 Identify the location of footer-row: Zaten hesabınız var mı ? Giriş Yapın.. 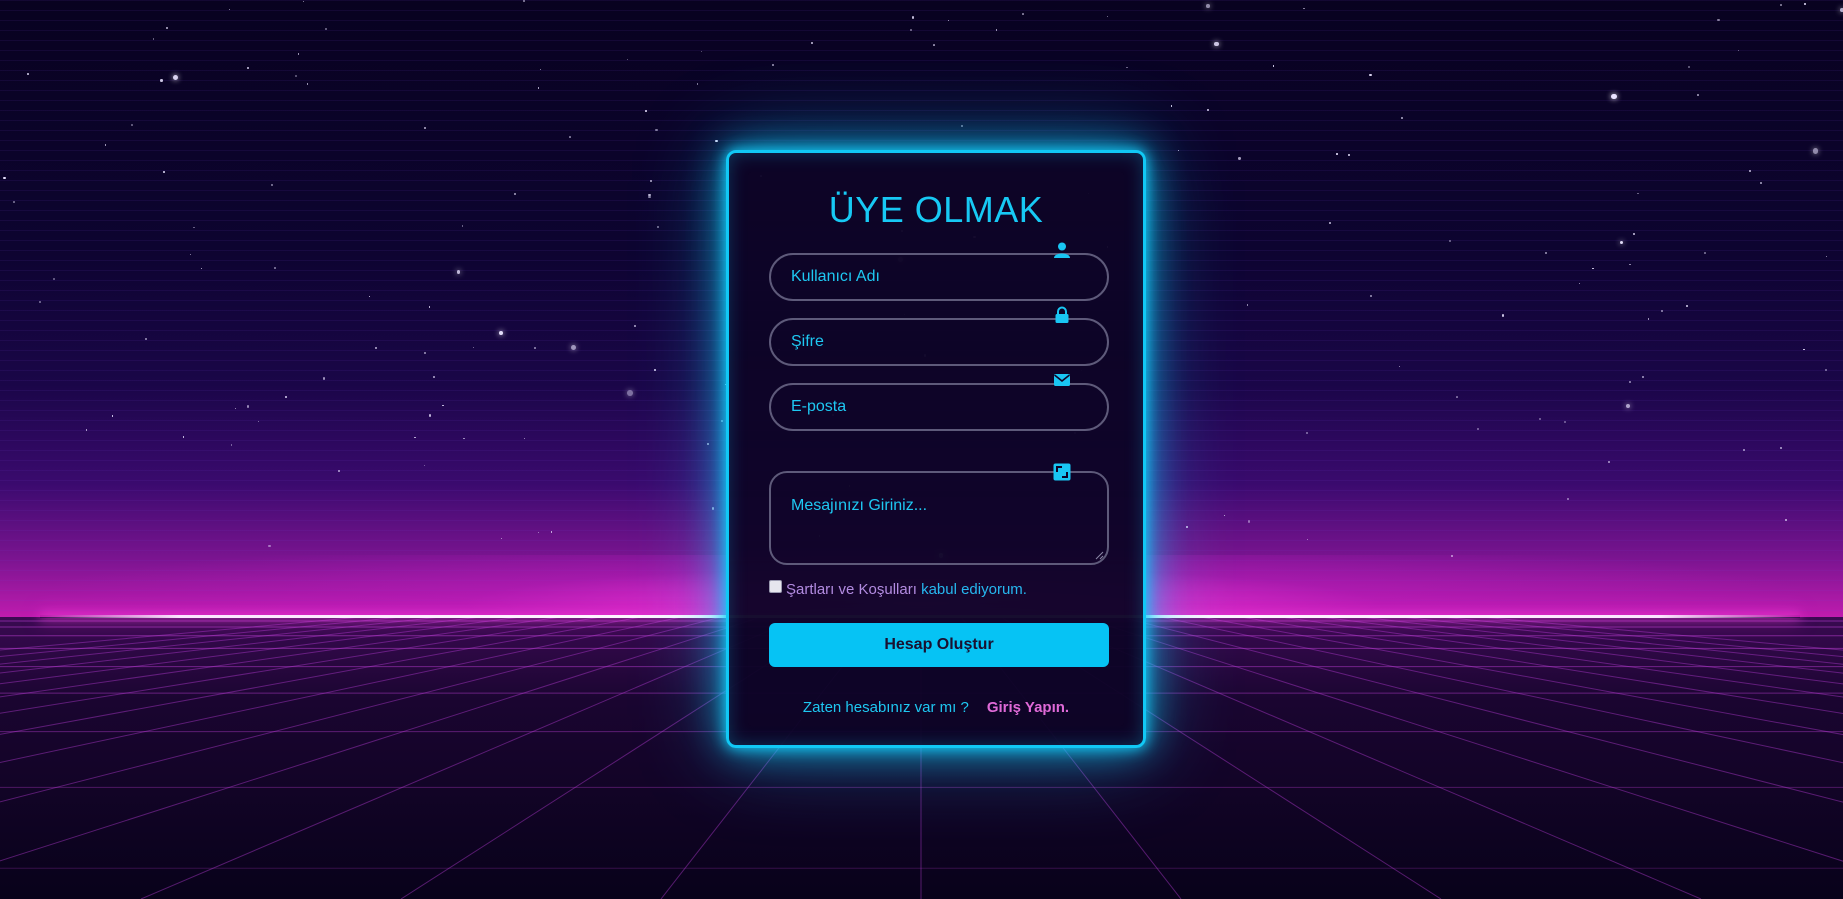
(936, 707).